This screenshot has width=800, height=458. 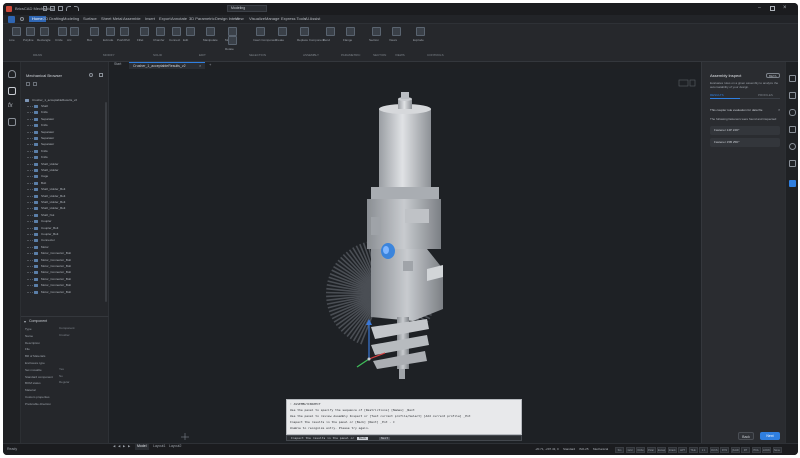 What do you see at coordinates (12, 122) in the screenshot?
I see `layers-icon` at bounding box center [12, 122].